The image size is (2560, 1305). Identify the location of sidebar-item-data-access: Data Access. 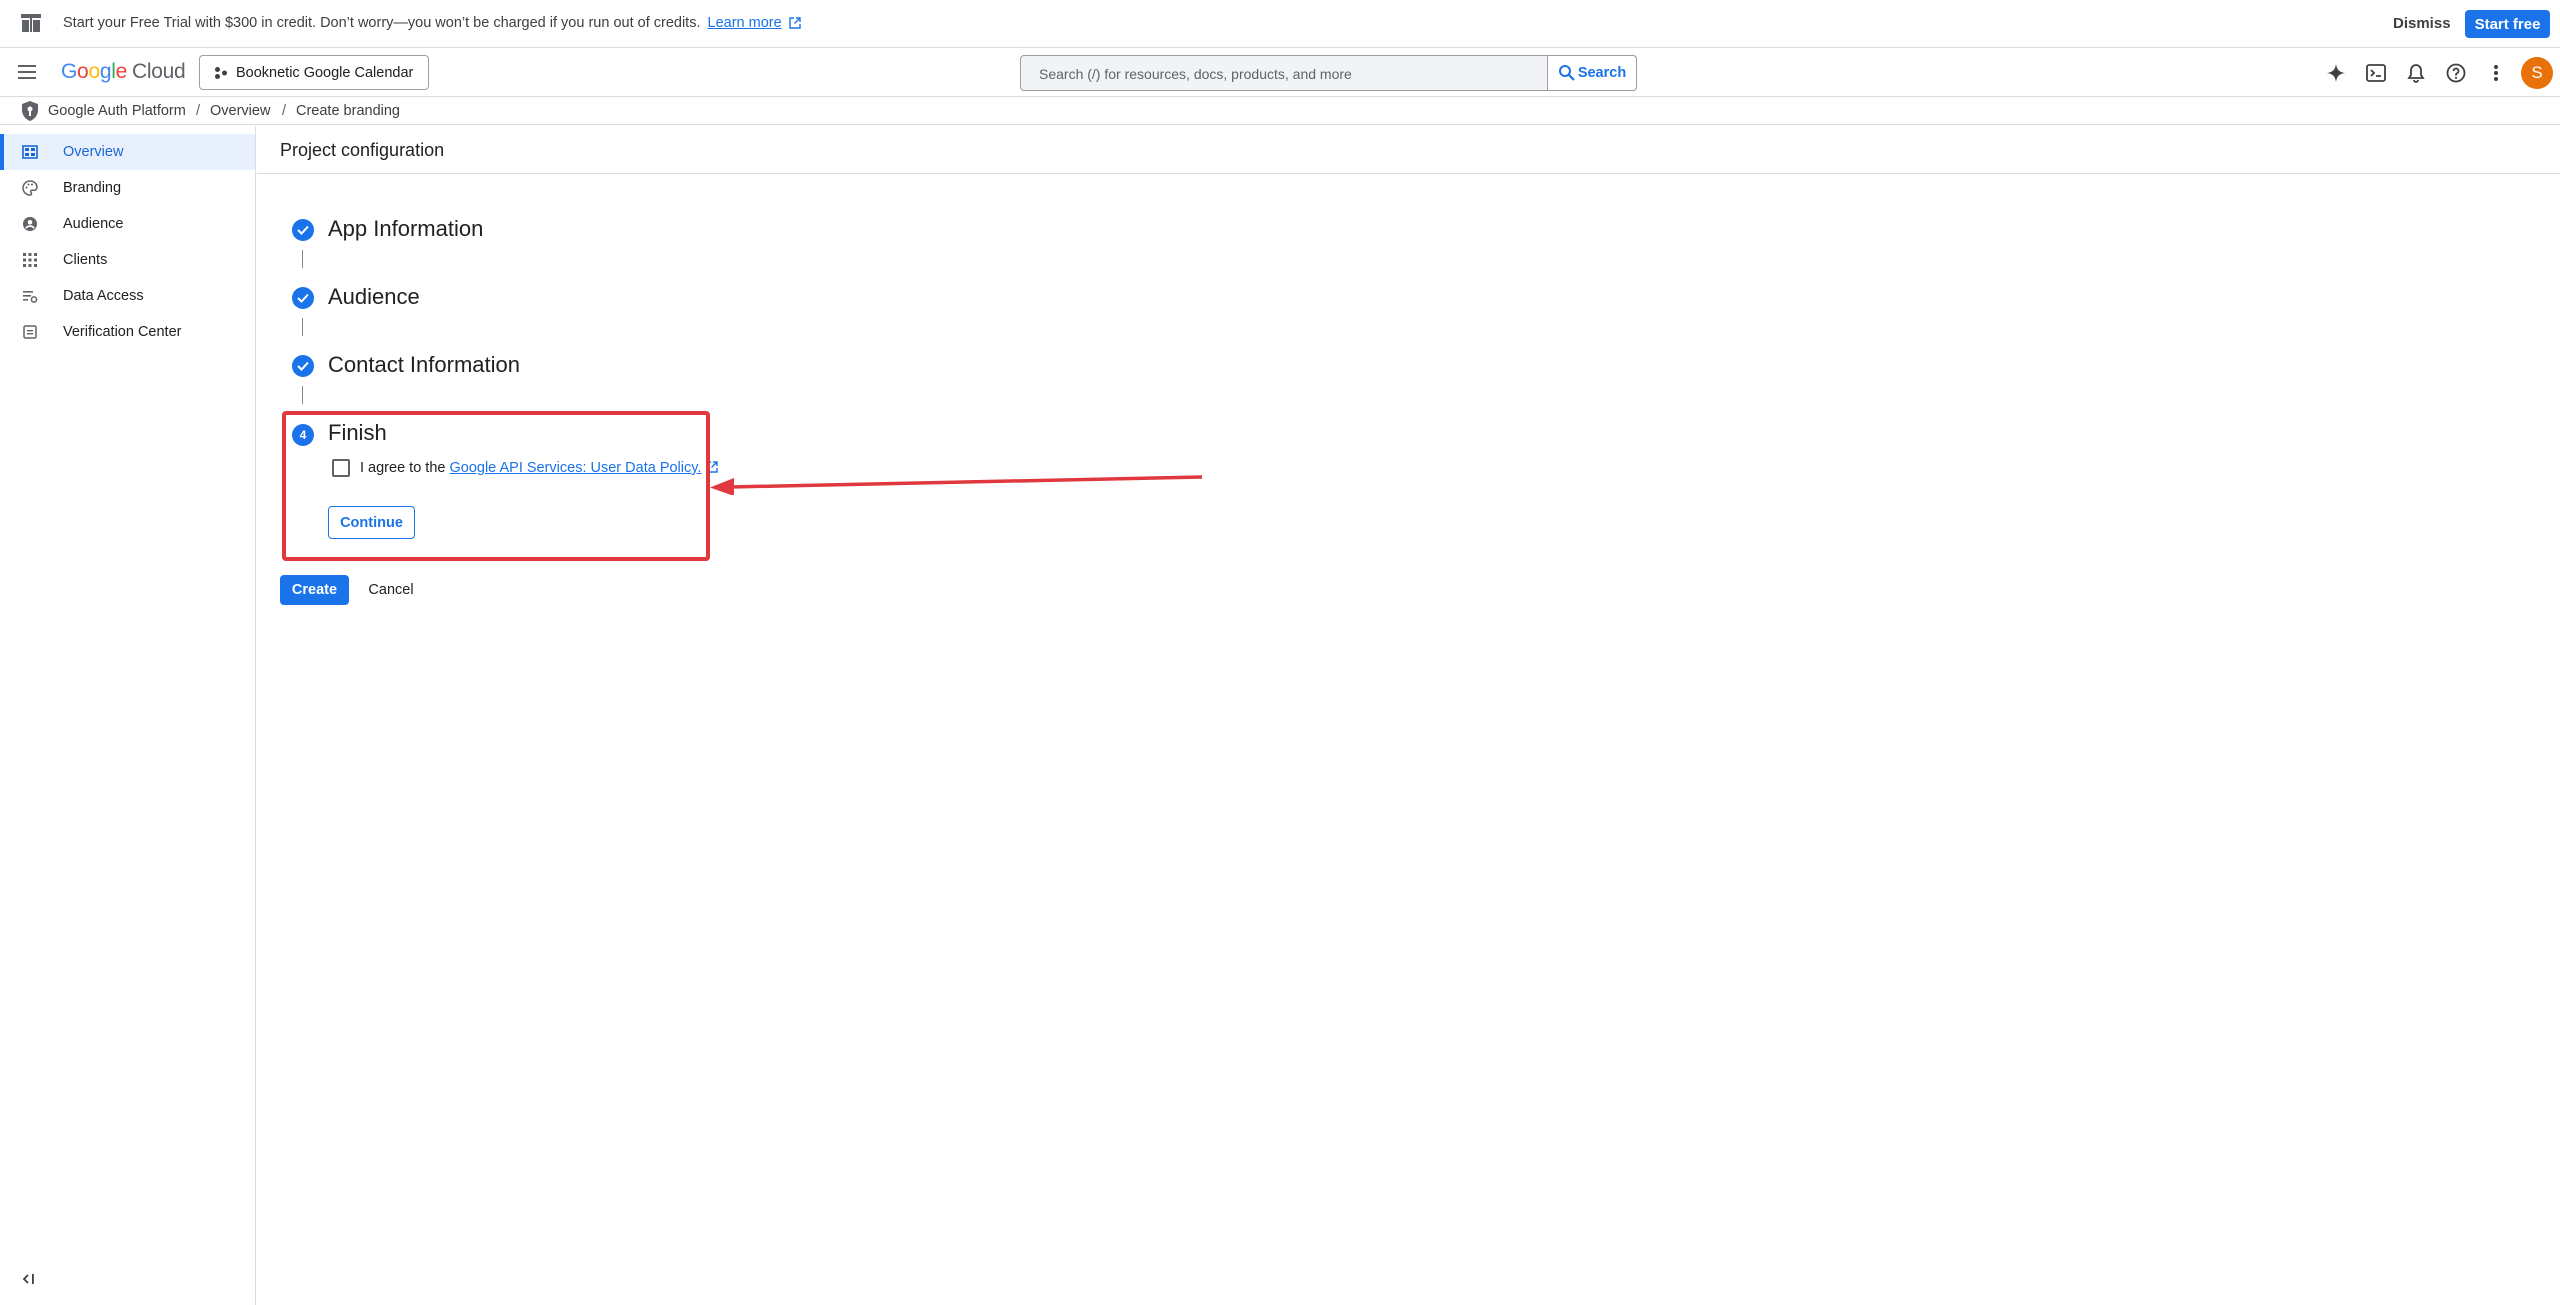
(127, 296).